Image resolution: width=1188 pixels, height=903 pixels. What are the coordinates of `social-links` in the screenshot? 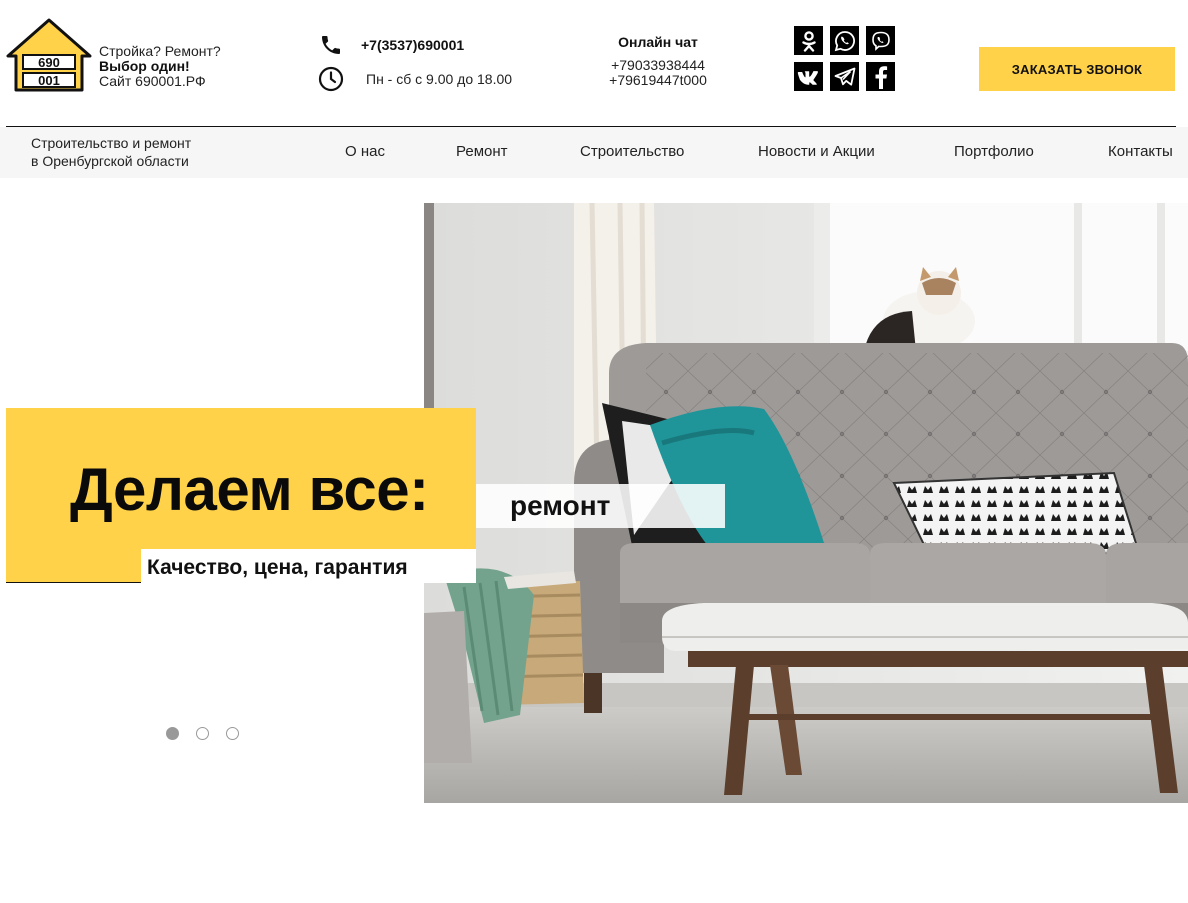 It's located at (844, 58).